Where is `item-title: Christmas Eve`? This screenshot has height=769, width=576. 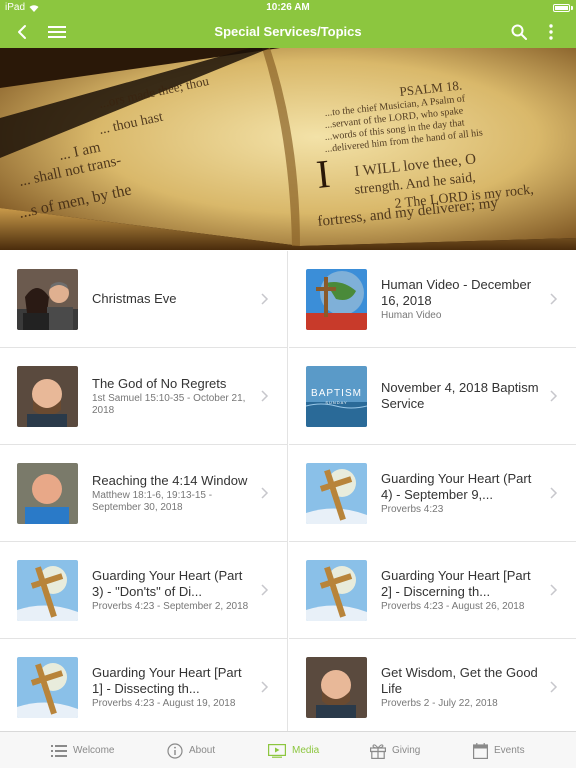
item-title: Christmas Eve is located at coordinates (134, 298).